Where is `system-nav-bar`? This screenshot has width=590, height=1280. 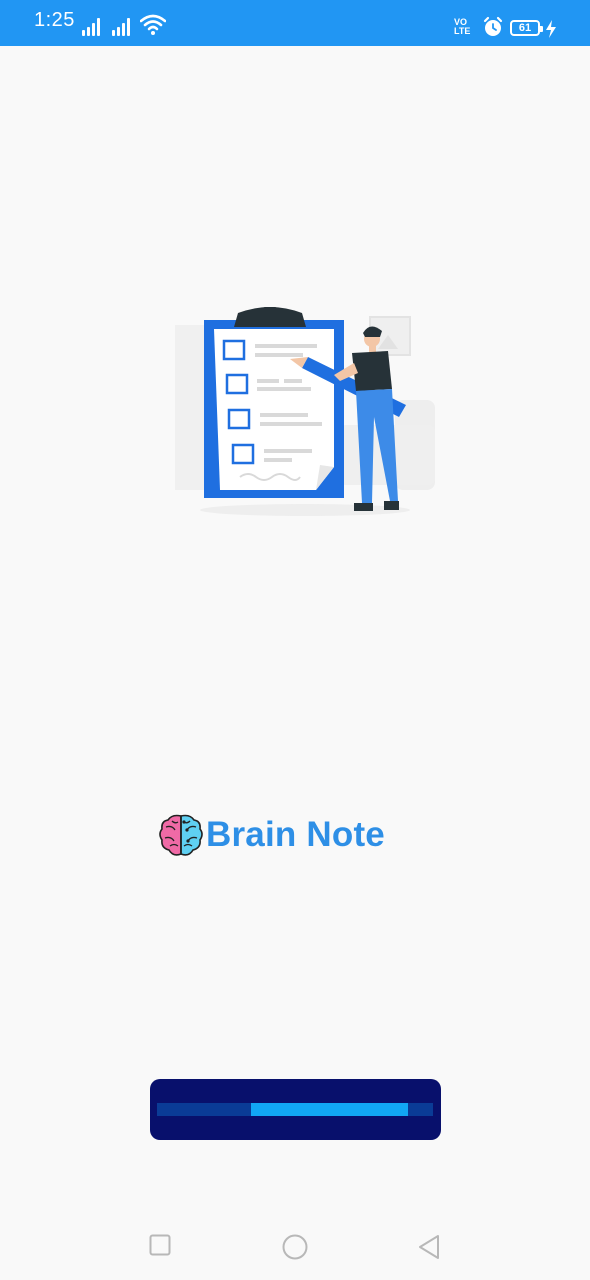
system-nav-bar is located at coordinates (295, 1250).